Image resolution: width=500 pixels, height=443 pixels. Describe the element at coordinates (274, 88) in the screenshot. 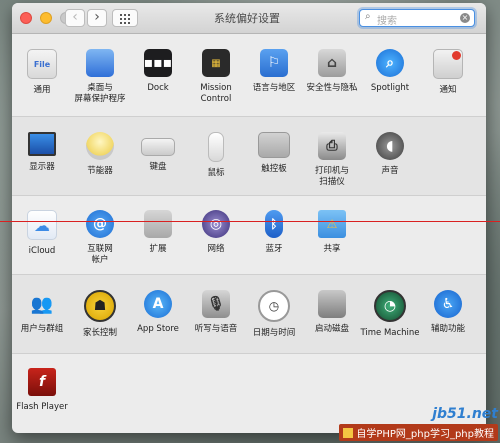

I see `pref-label: 语言与地区` at that location.